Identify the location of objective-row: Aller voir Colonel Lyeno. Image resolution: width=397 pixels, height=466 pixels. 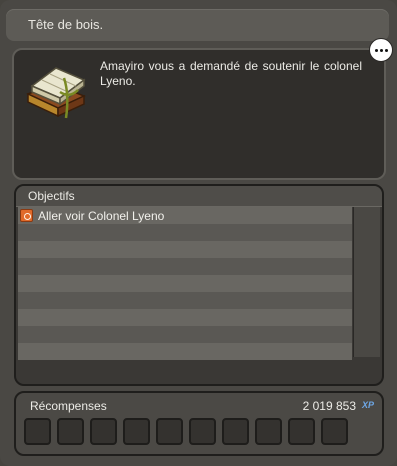
(185, 215).